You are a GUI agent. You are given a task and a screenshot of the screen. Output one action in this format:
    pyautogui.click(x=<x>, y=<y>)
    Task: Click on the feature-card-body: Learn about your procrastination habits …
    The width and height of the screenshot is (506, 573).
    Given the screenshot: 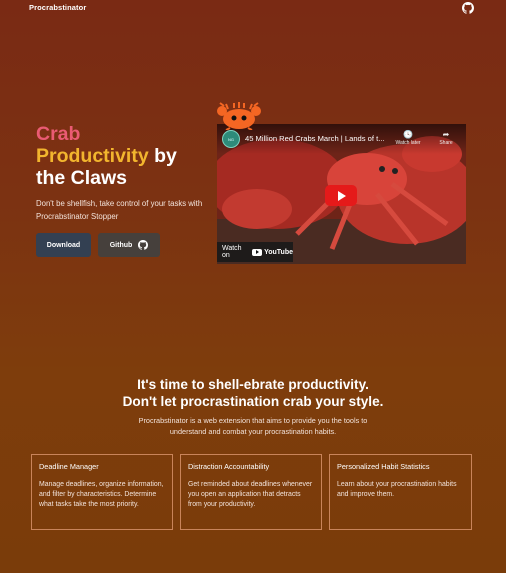 What is the action you would take?
    pyautogui.click(x=397, y=489)
    